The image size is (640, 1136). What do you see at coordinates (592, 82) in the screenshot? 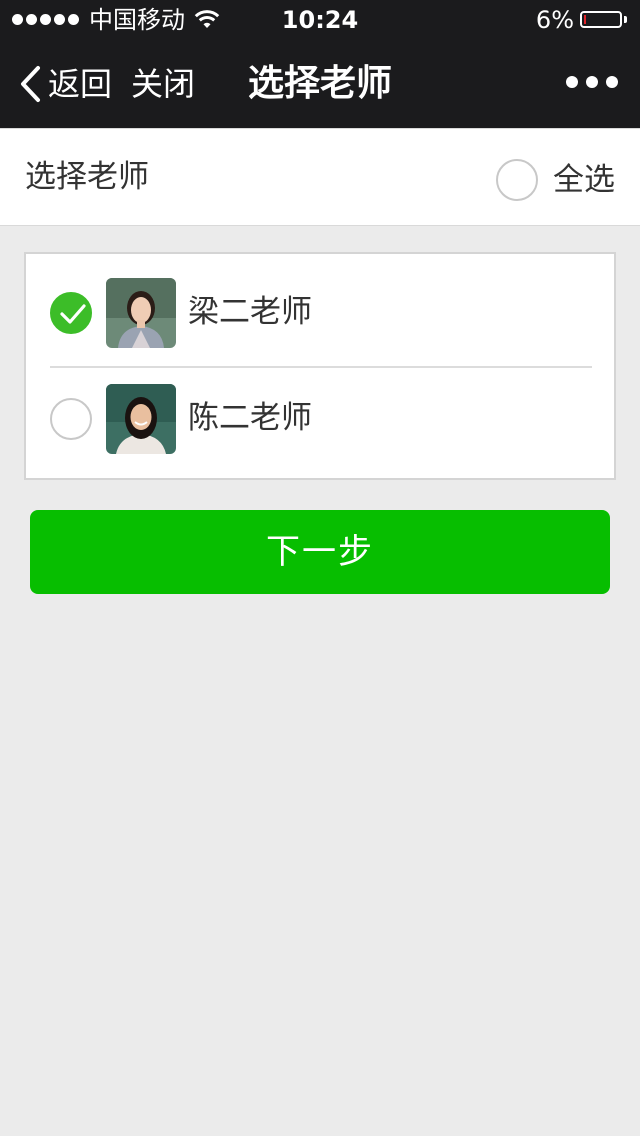
I see `more-dots-icon` at bounding box center [592, 82].